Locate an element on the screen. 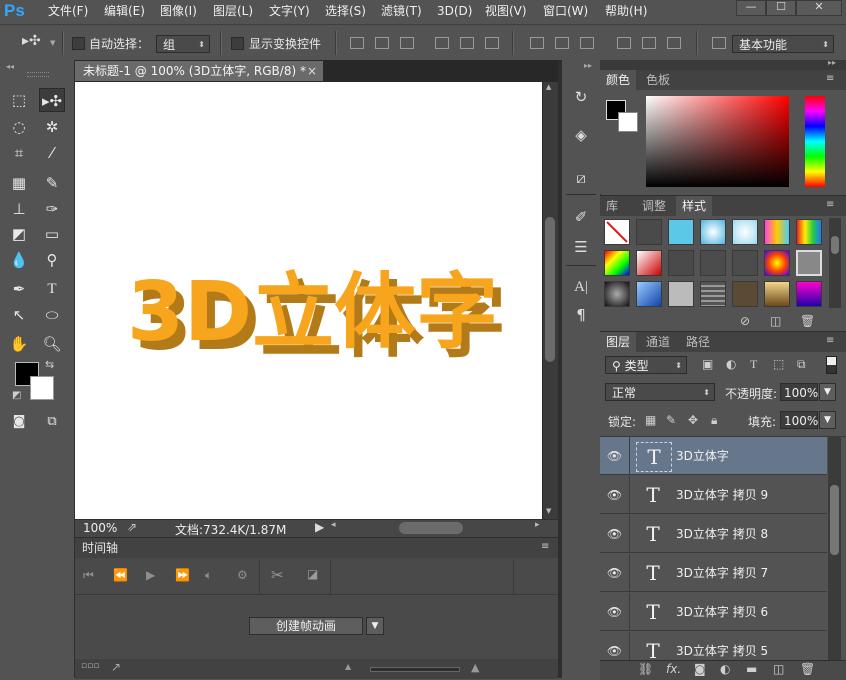 Image resolution: width=846 pixels, height=680 pixels. move-tool-preset-icon: ▸✣ is located at coordinates (31, 41).